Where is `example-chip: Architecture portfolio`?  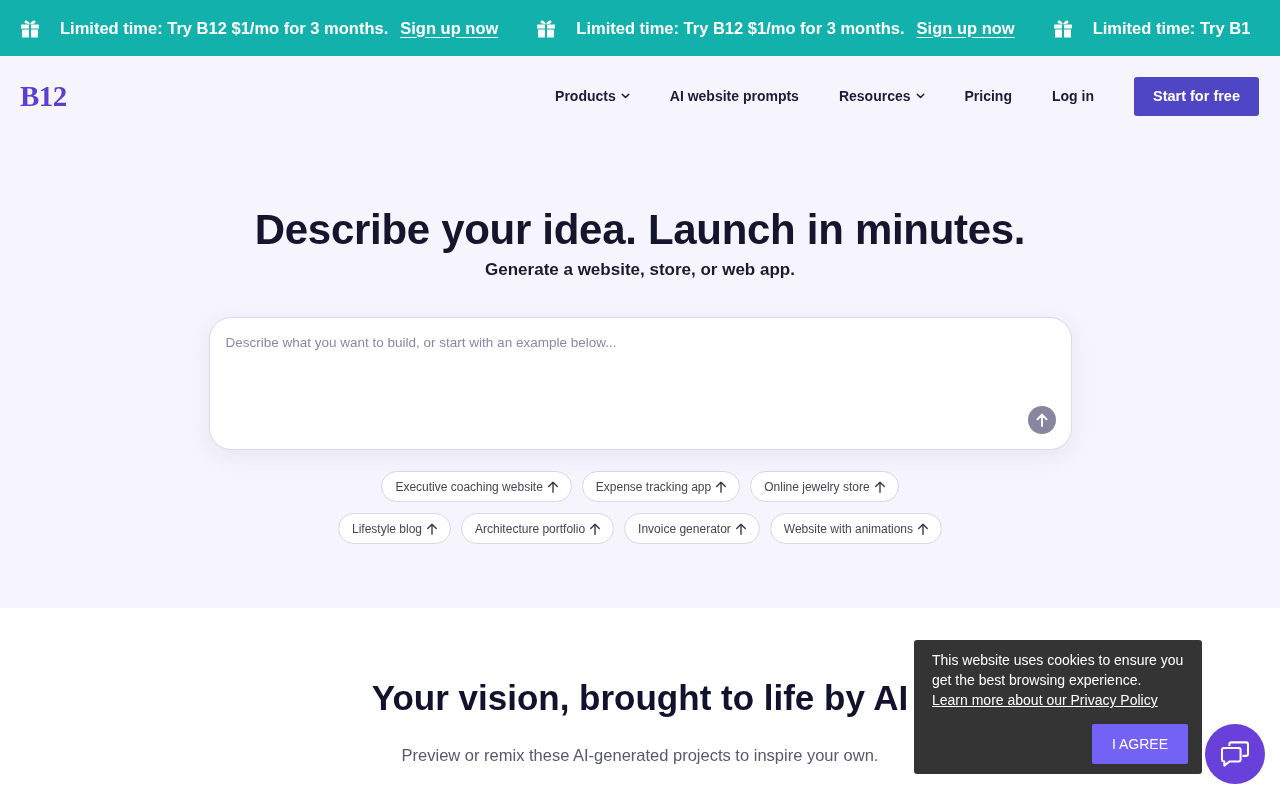
example-chip: Architecture portfolio is located at coordinates (538, 528).